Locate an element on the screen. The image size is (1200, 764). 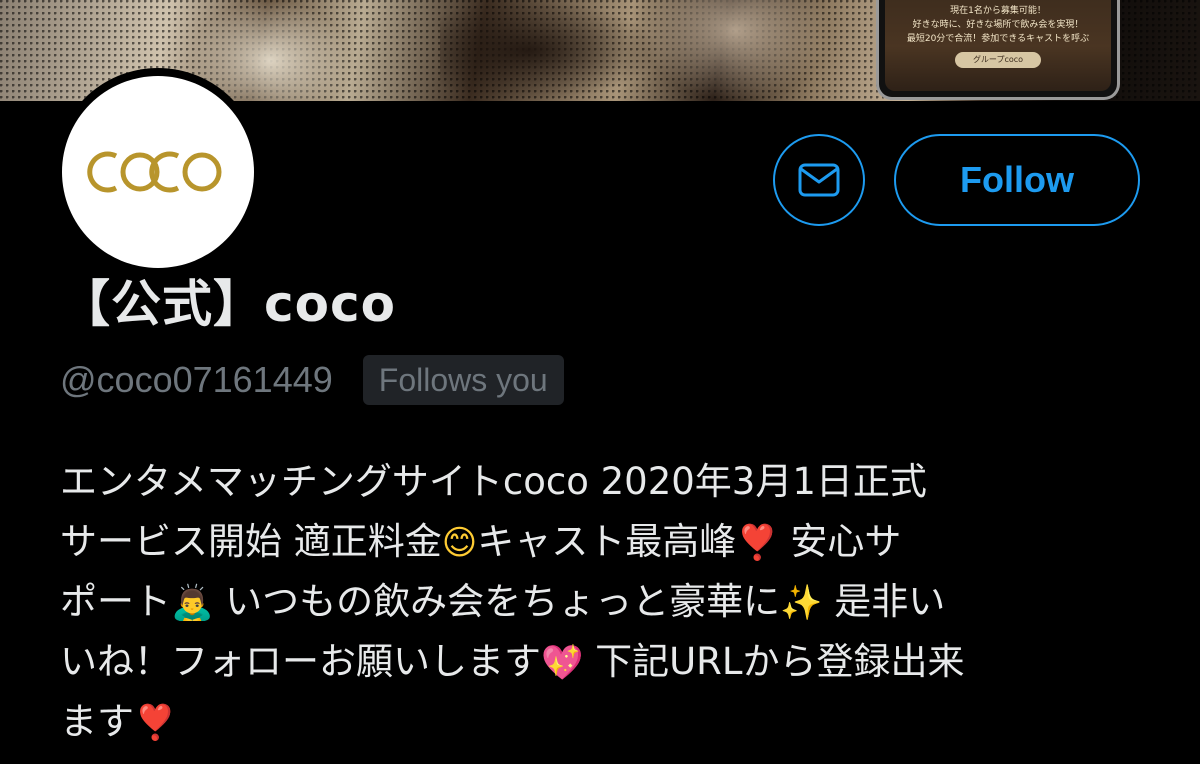
bio-text: ます is located at coordinates (97, 721).